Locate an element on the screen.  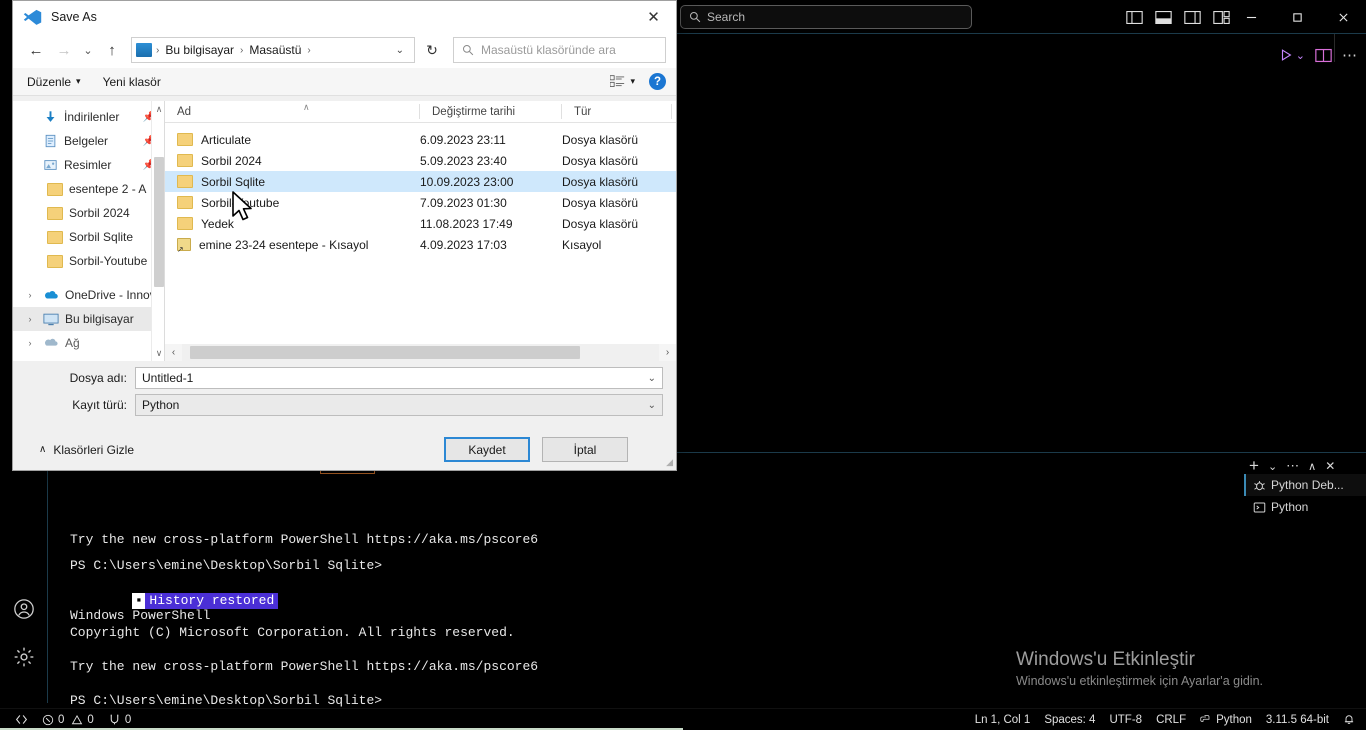
sidebar-item-esentepe: esentepe 2 - A is located at coordinates (89, 189).